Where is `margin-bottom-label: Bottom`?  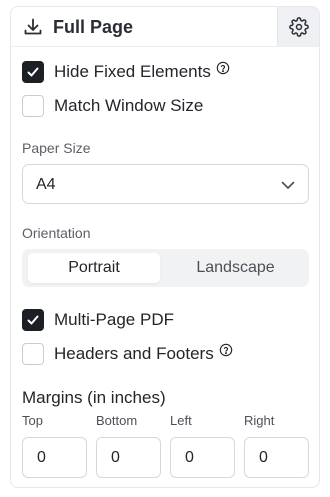 margin-bottom-label: Bottom is located at coordinates (117, 420).